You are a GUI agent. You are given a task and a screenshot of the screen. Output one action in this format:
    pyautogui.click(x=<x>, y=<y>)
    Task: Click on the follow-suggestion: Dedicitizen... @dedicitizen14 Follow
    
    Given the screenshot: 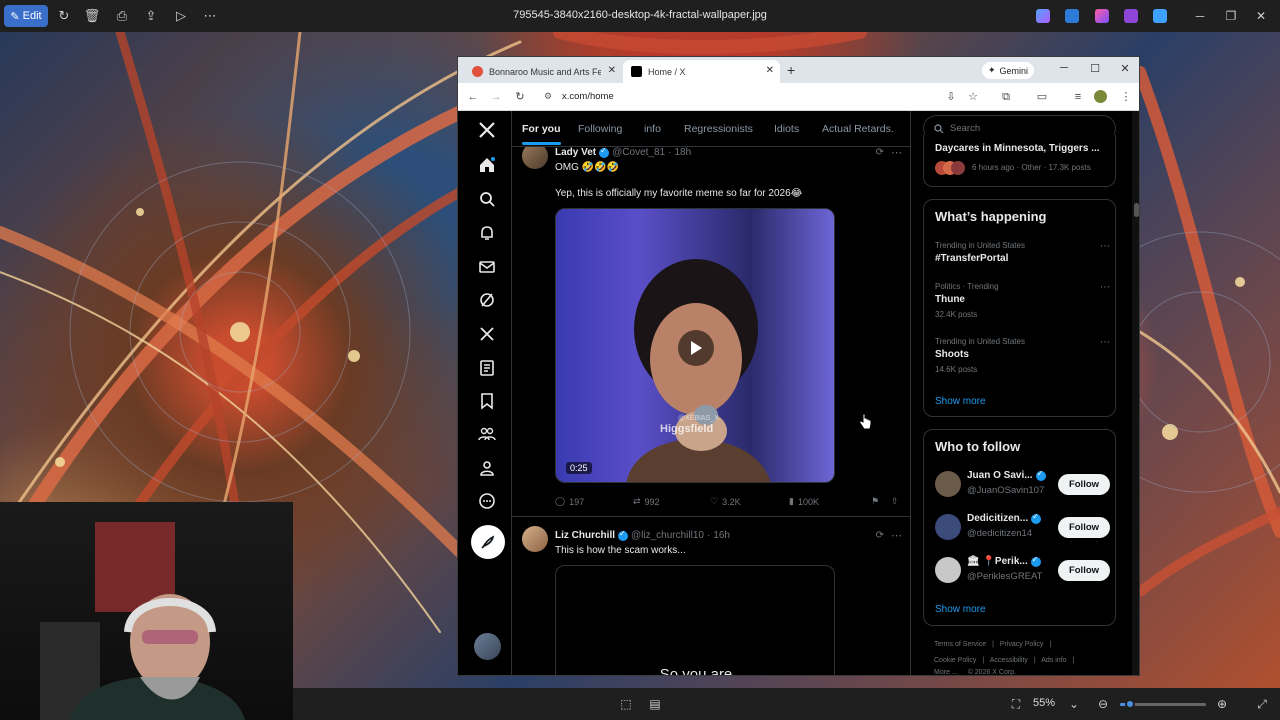 What is the action you would take?
    pyautogui.click(x=1022, y=527)
    